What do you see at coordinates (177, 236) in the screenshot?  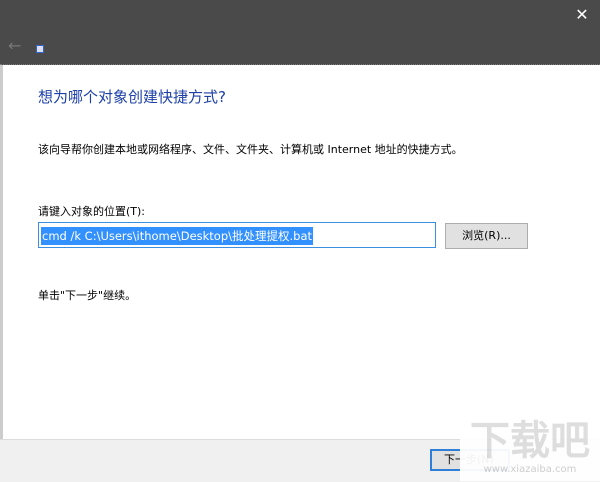 I see `location-value: cmd /k C:\Users\ithome\Desktop\批处理提权.bat` at bounding box center [177, 236].